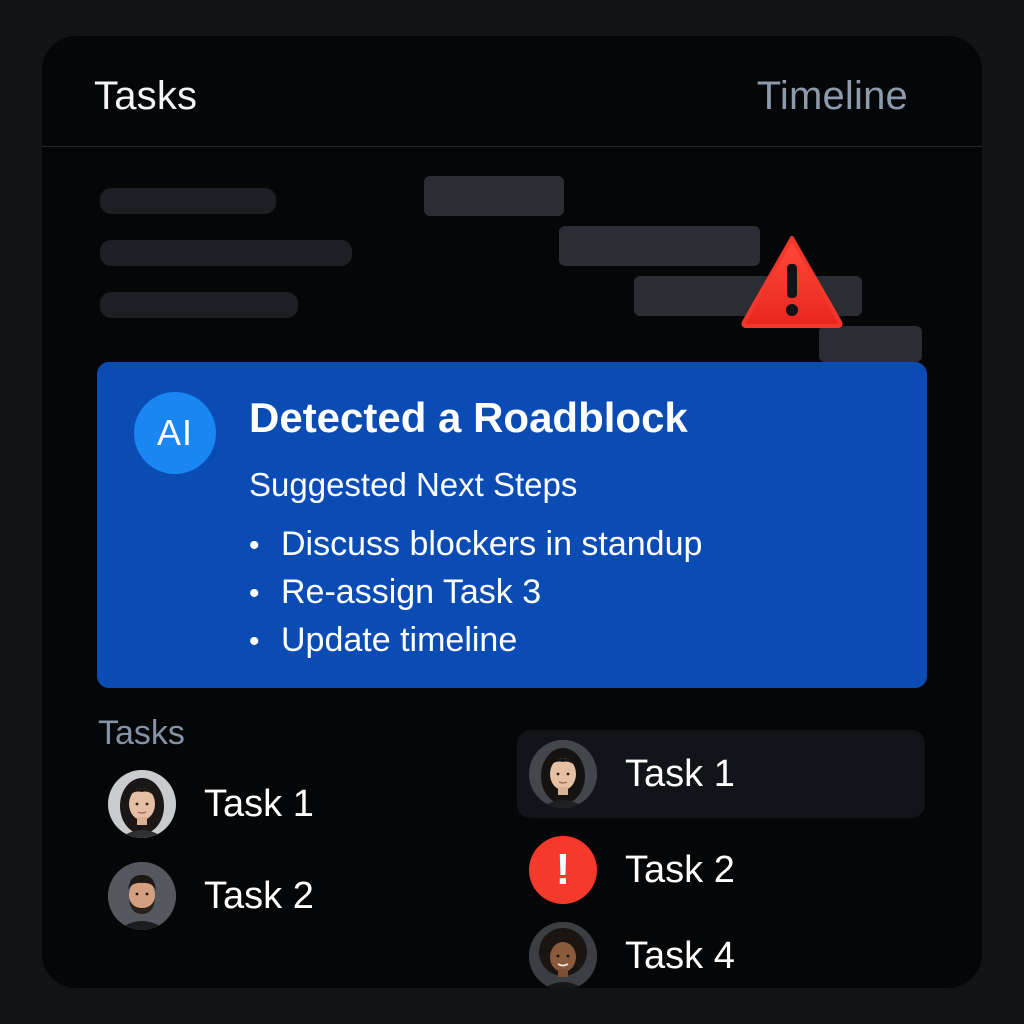  Describe the element at coordinates (142, 896) in the screenshot. I see `man-avatar` at that location.